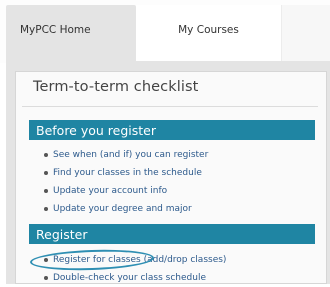 This screenshot has width=330, height=287. What do you see at coordinates (122, 209) in the screenshot?
I see `item-label: Update your degree and major` at bounding box center [122, 209].